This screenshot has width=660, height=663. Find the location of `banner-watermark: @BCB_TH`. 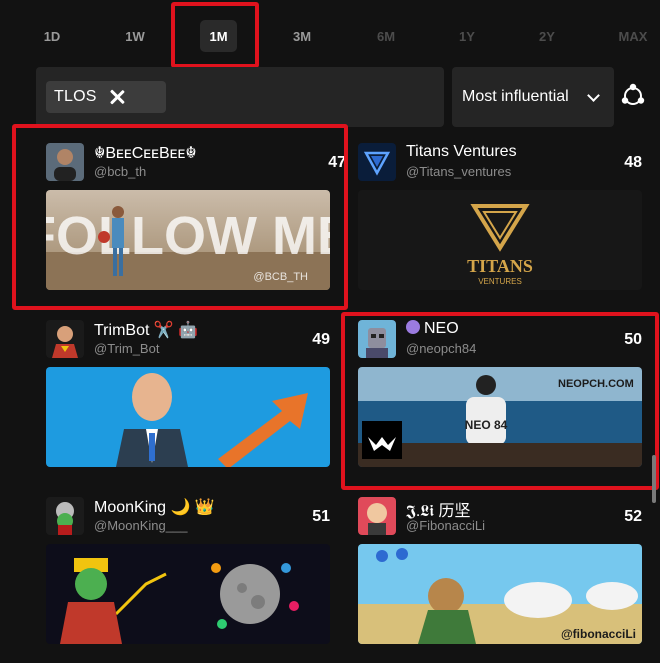

banner-watermark: @BCB_TH is located at coordinates (280, 277).